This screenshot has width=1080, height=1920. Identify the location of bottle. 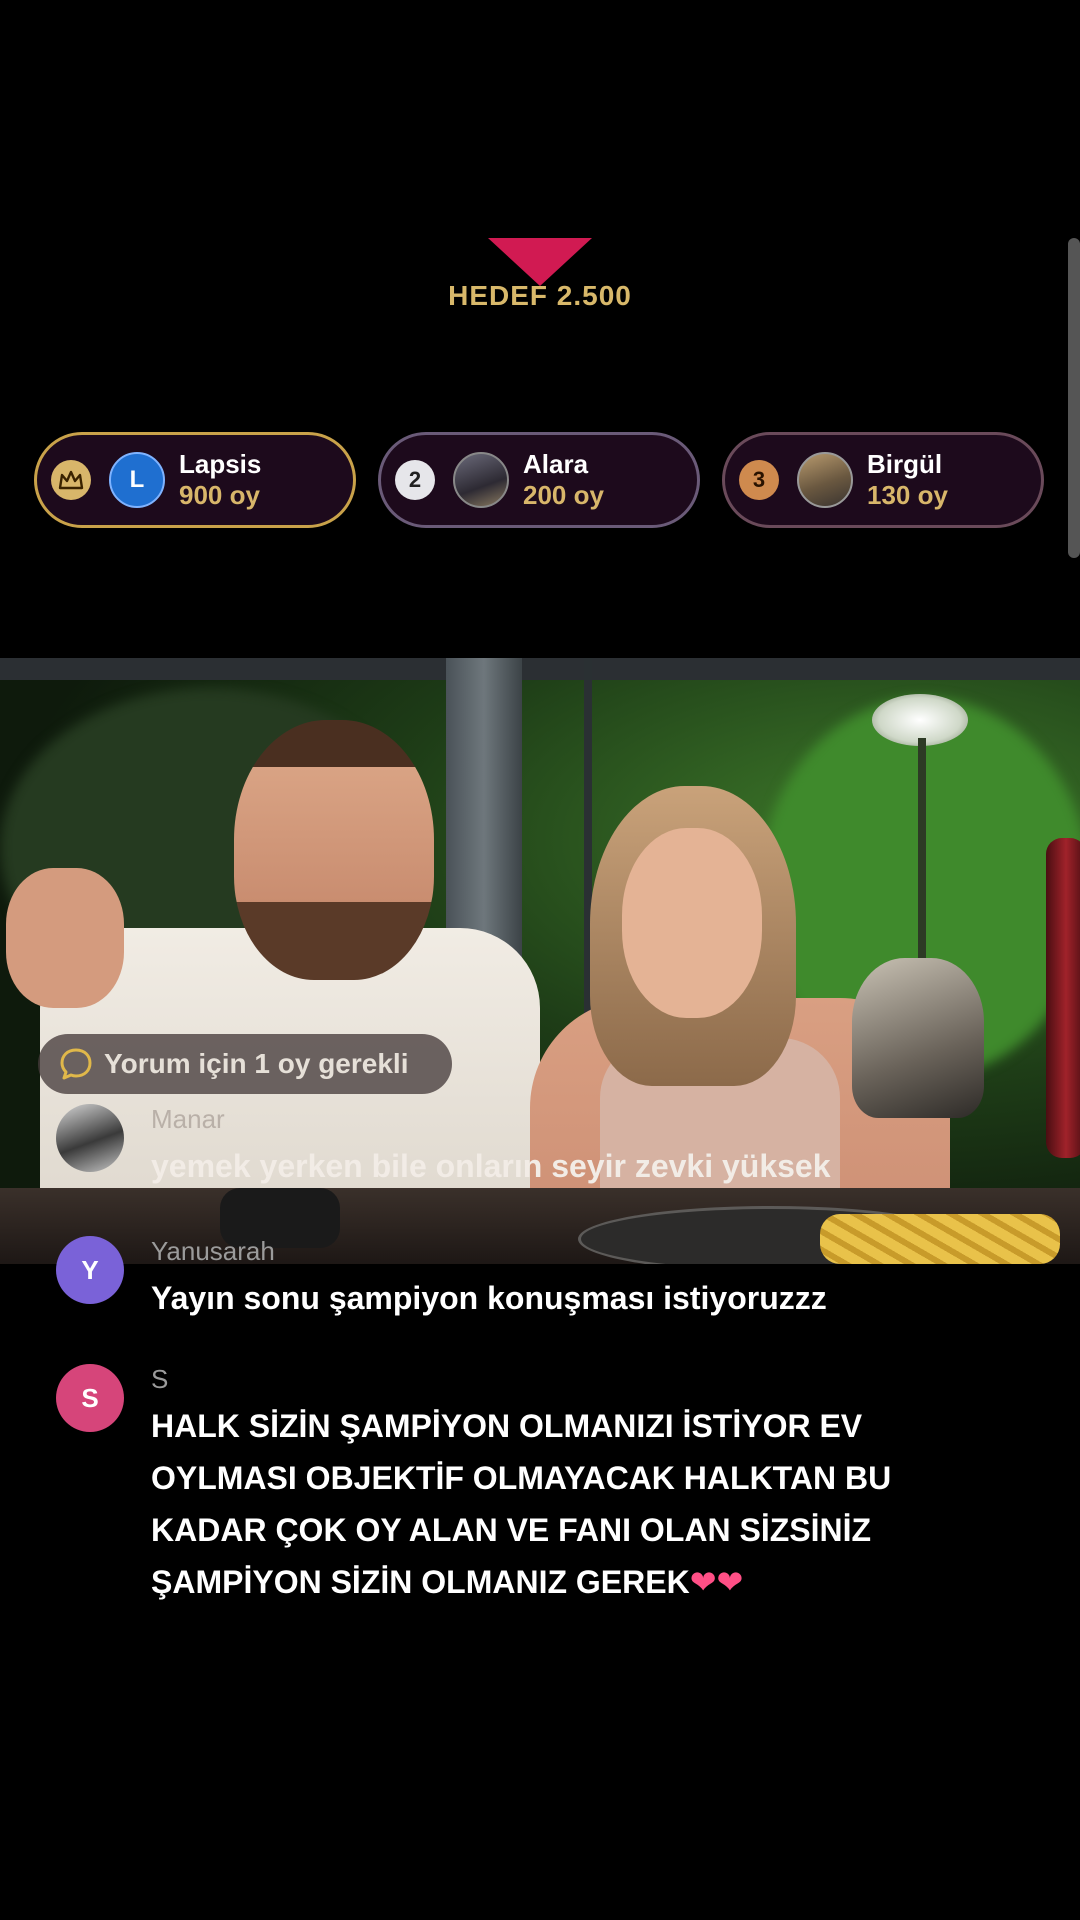
(1063, 998).